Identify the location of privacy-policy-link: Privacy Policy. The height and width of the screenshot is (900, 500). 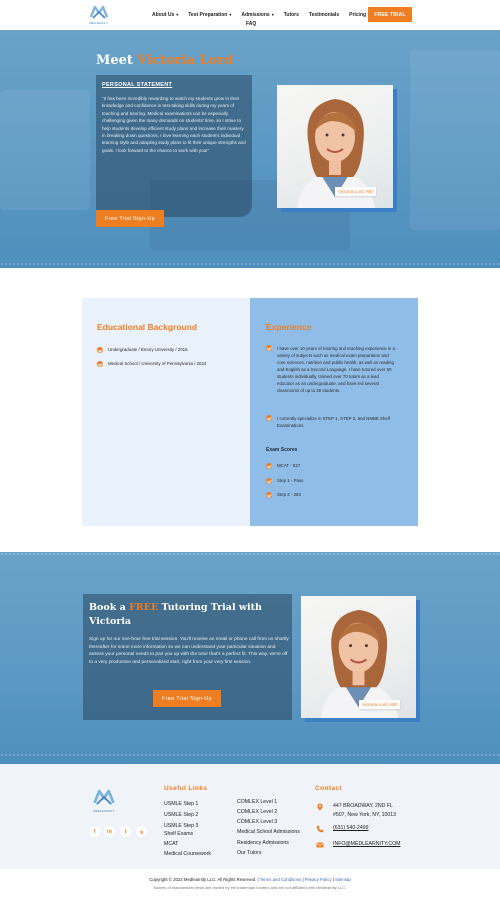
(318, 879).